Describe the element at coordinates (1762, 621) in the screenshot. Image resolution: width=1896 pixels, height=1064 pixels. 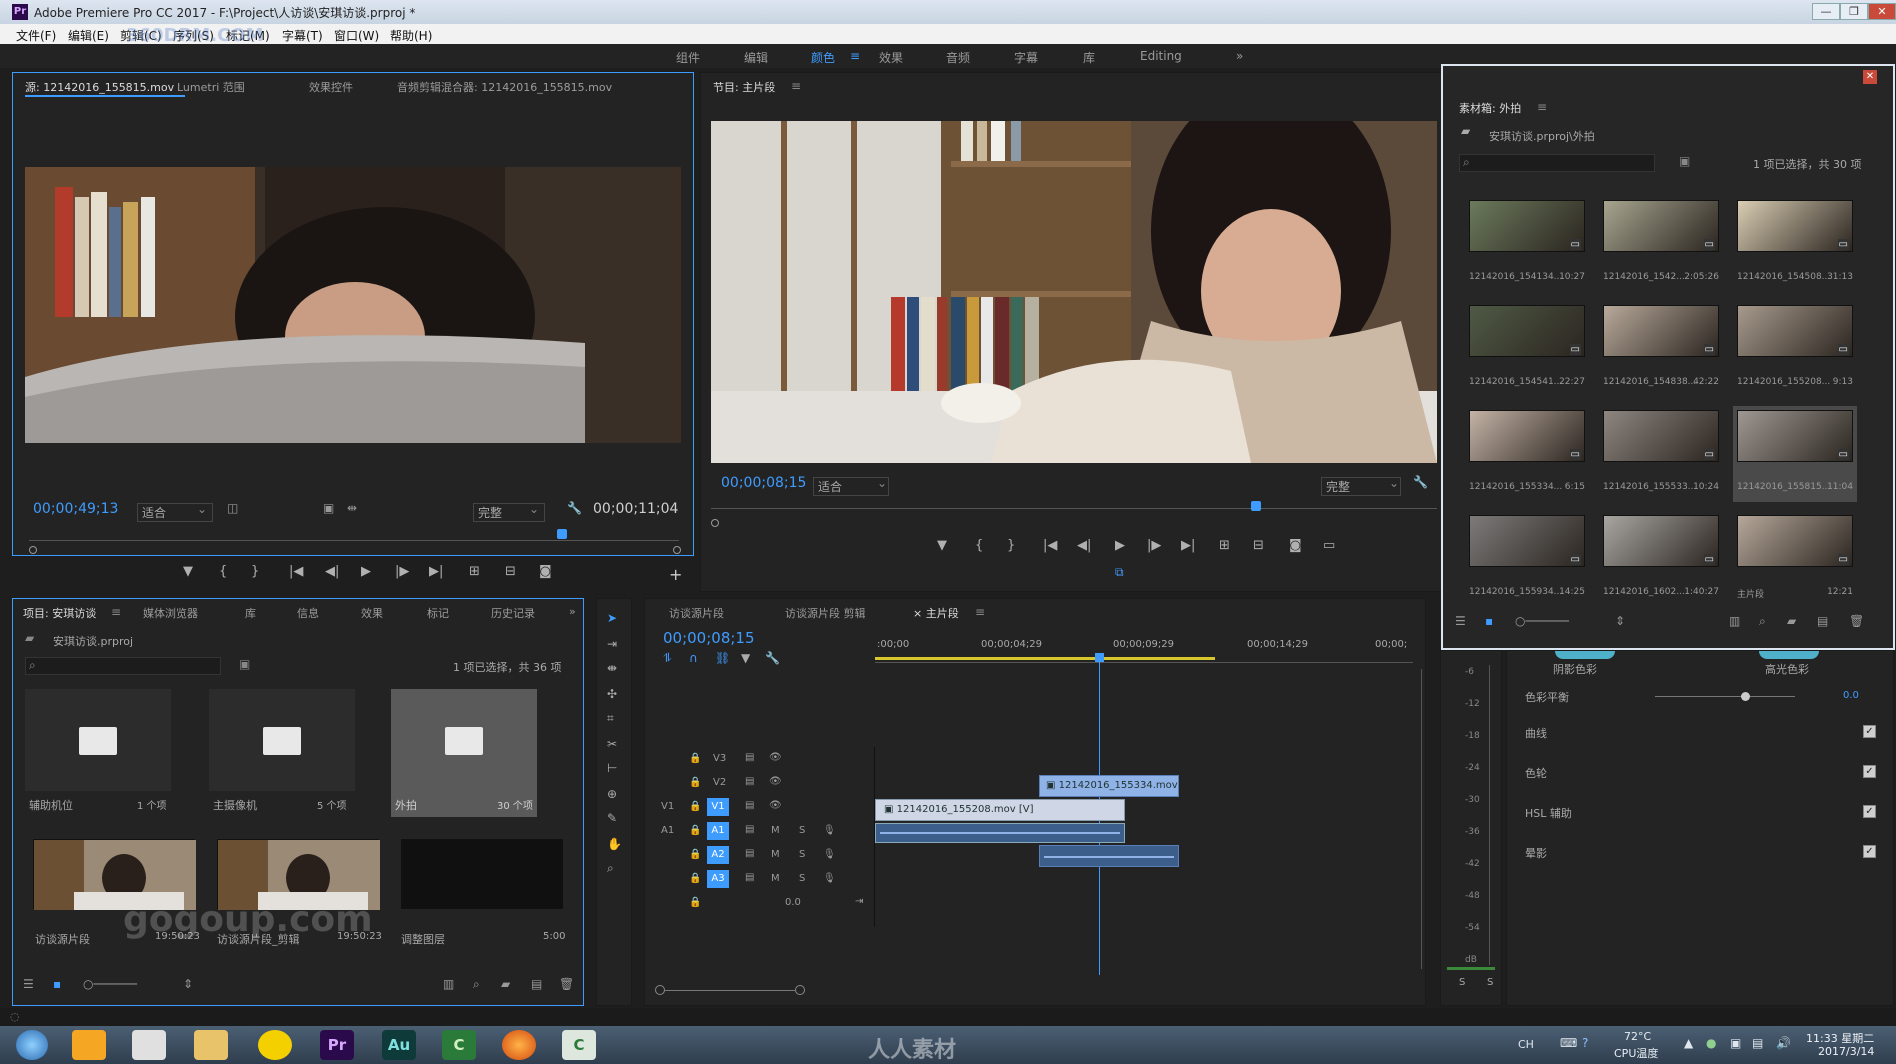
I see `bin-find-icon: ⌕` at that location.